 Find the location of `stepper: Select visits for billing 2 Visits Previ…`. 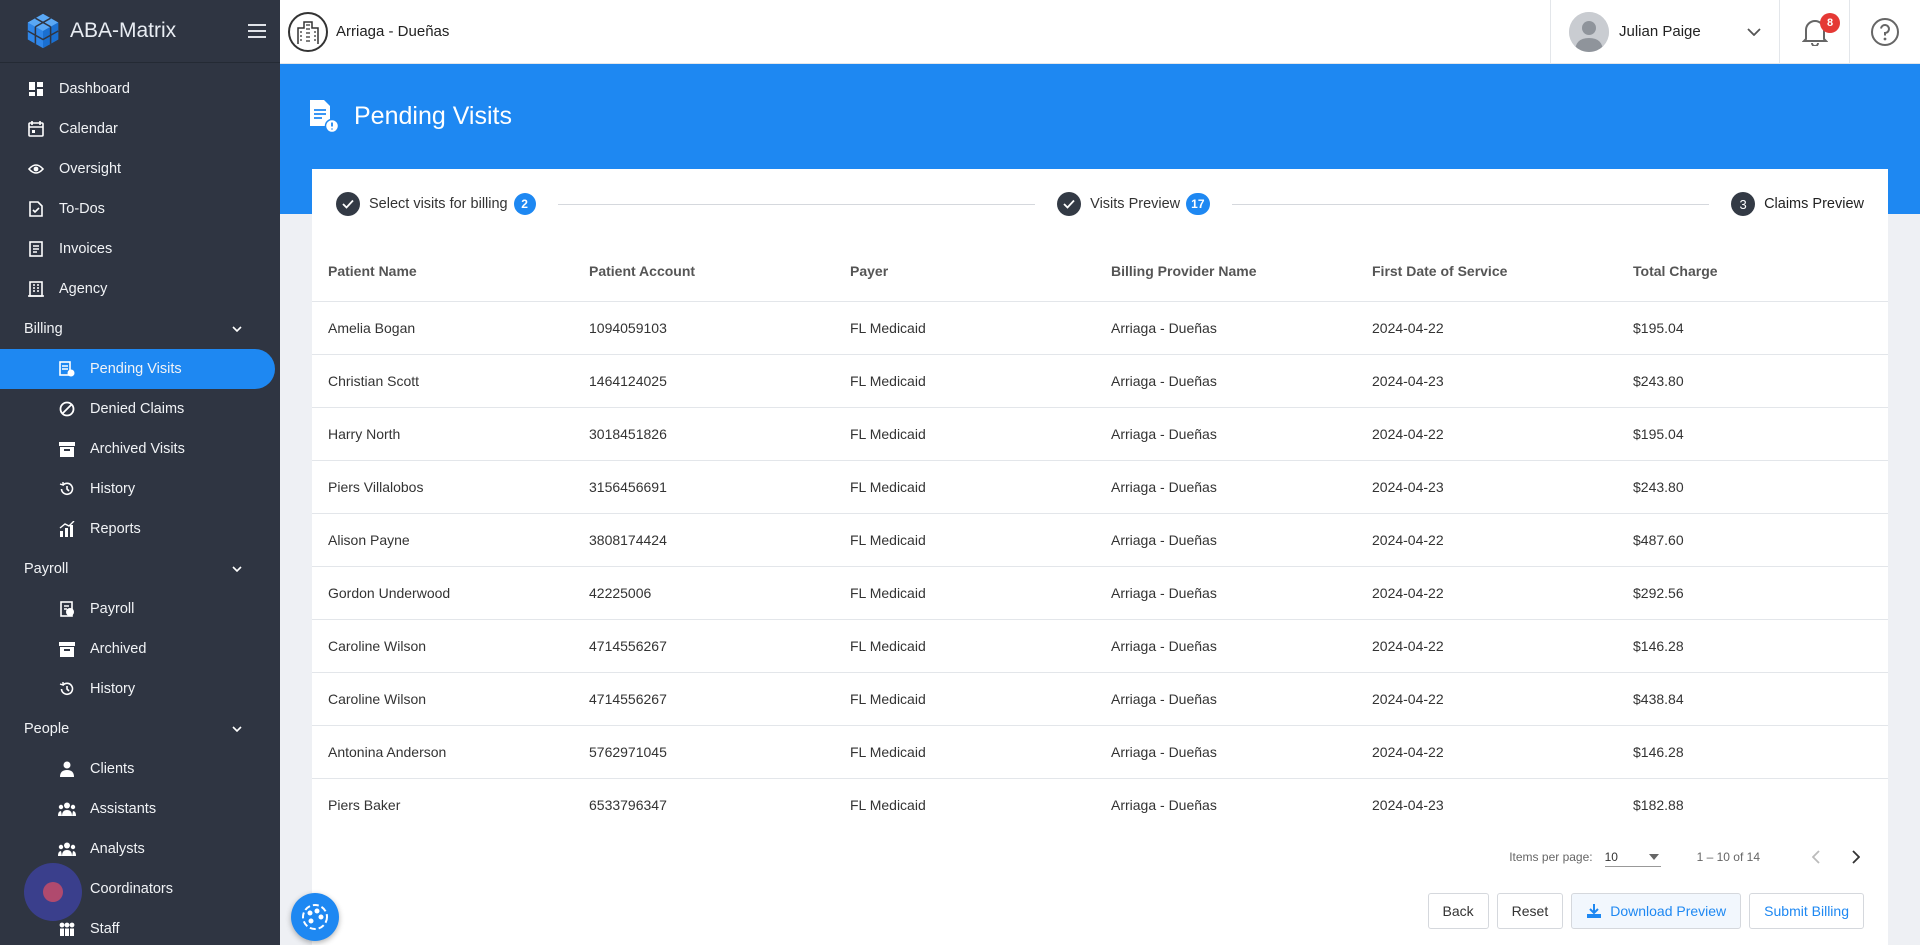

stepper: Select visits for billing 2 Visits Previ… is located at coordinates (1100, 204).